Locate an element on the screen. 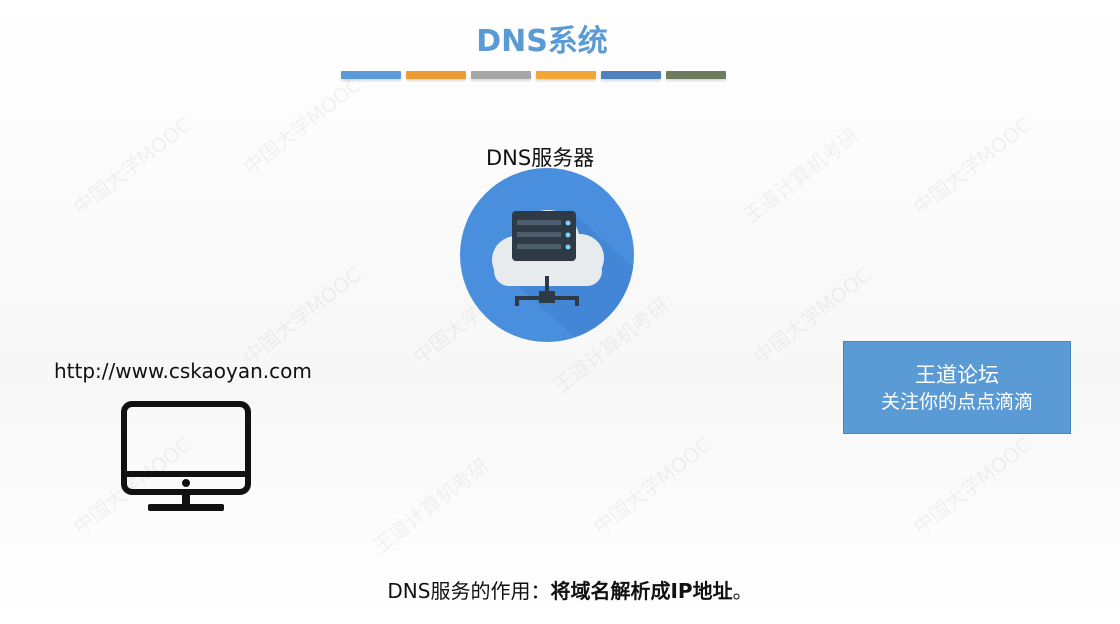 The width and height of the screenshot is (1120, 624). dns-function-caption: DNS服务的作用：将域名解析成IP地址。 is located at coordinates (560, 589).